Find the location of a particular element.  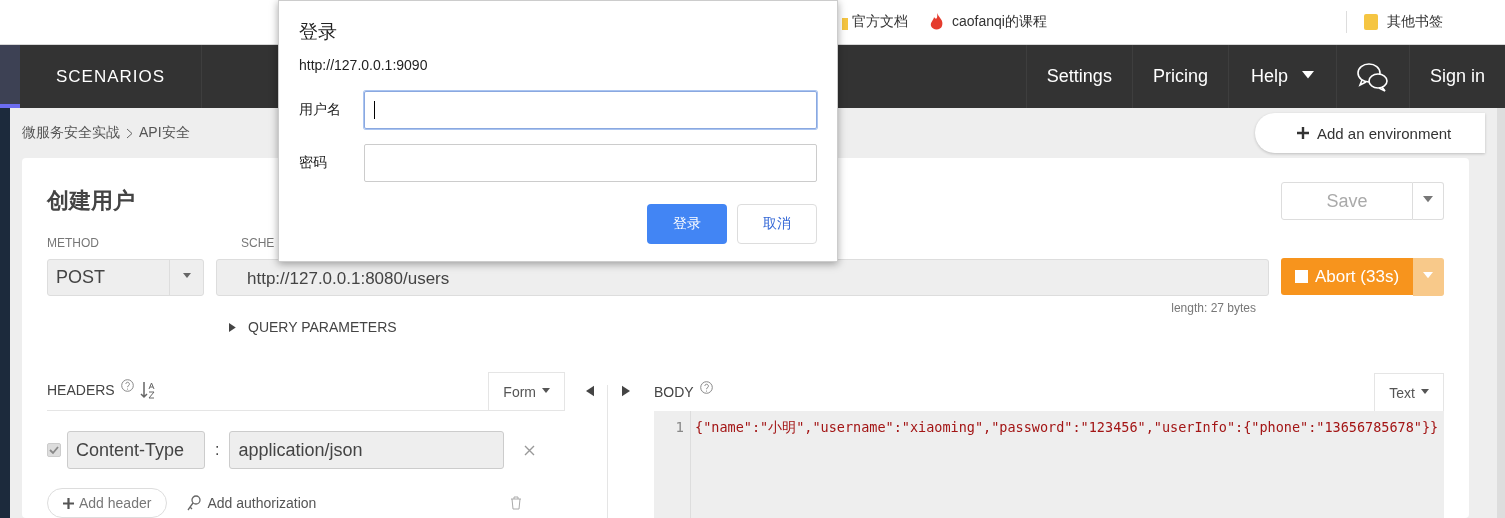

url-field: http://127.0.0.1:8080/users is located at coordinates (742, 277).